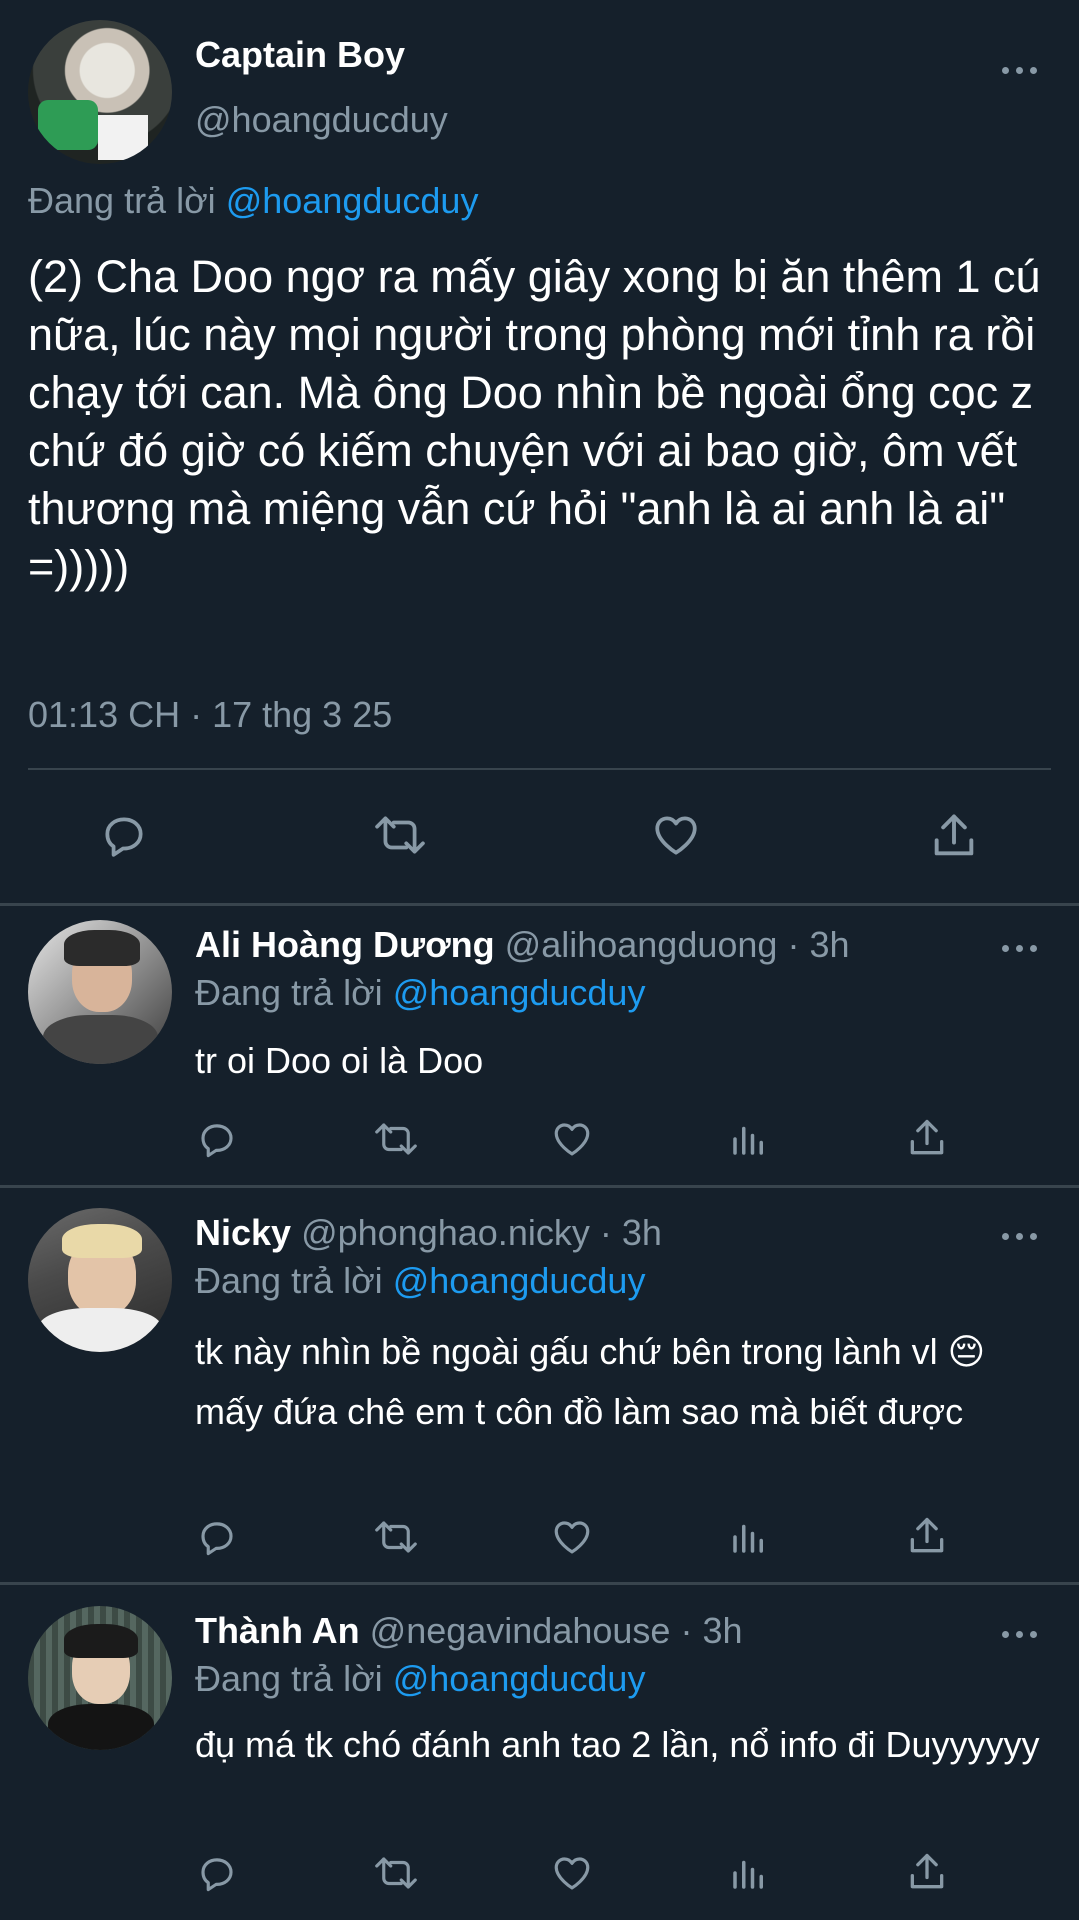  I want to click on display-name: Captain Boy, so click(300, 55).